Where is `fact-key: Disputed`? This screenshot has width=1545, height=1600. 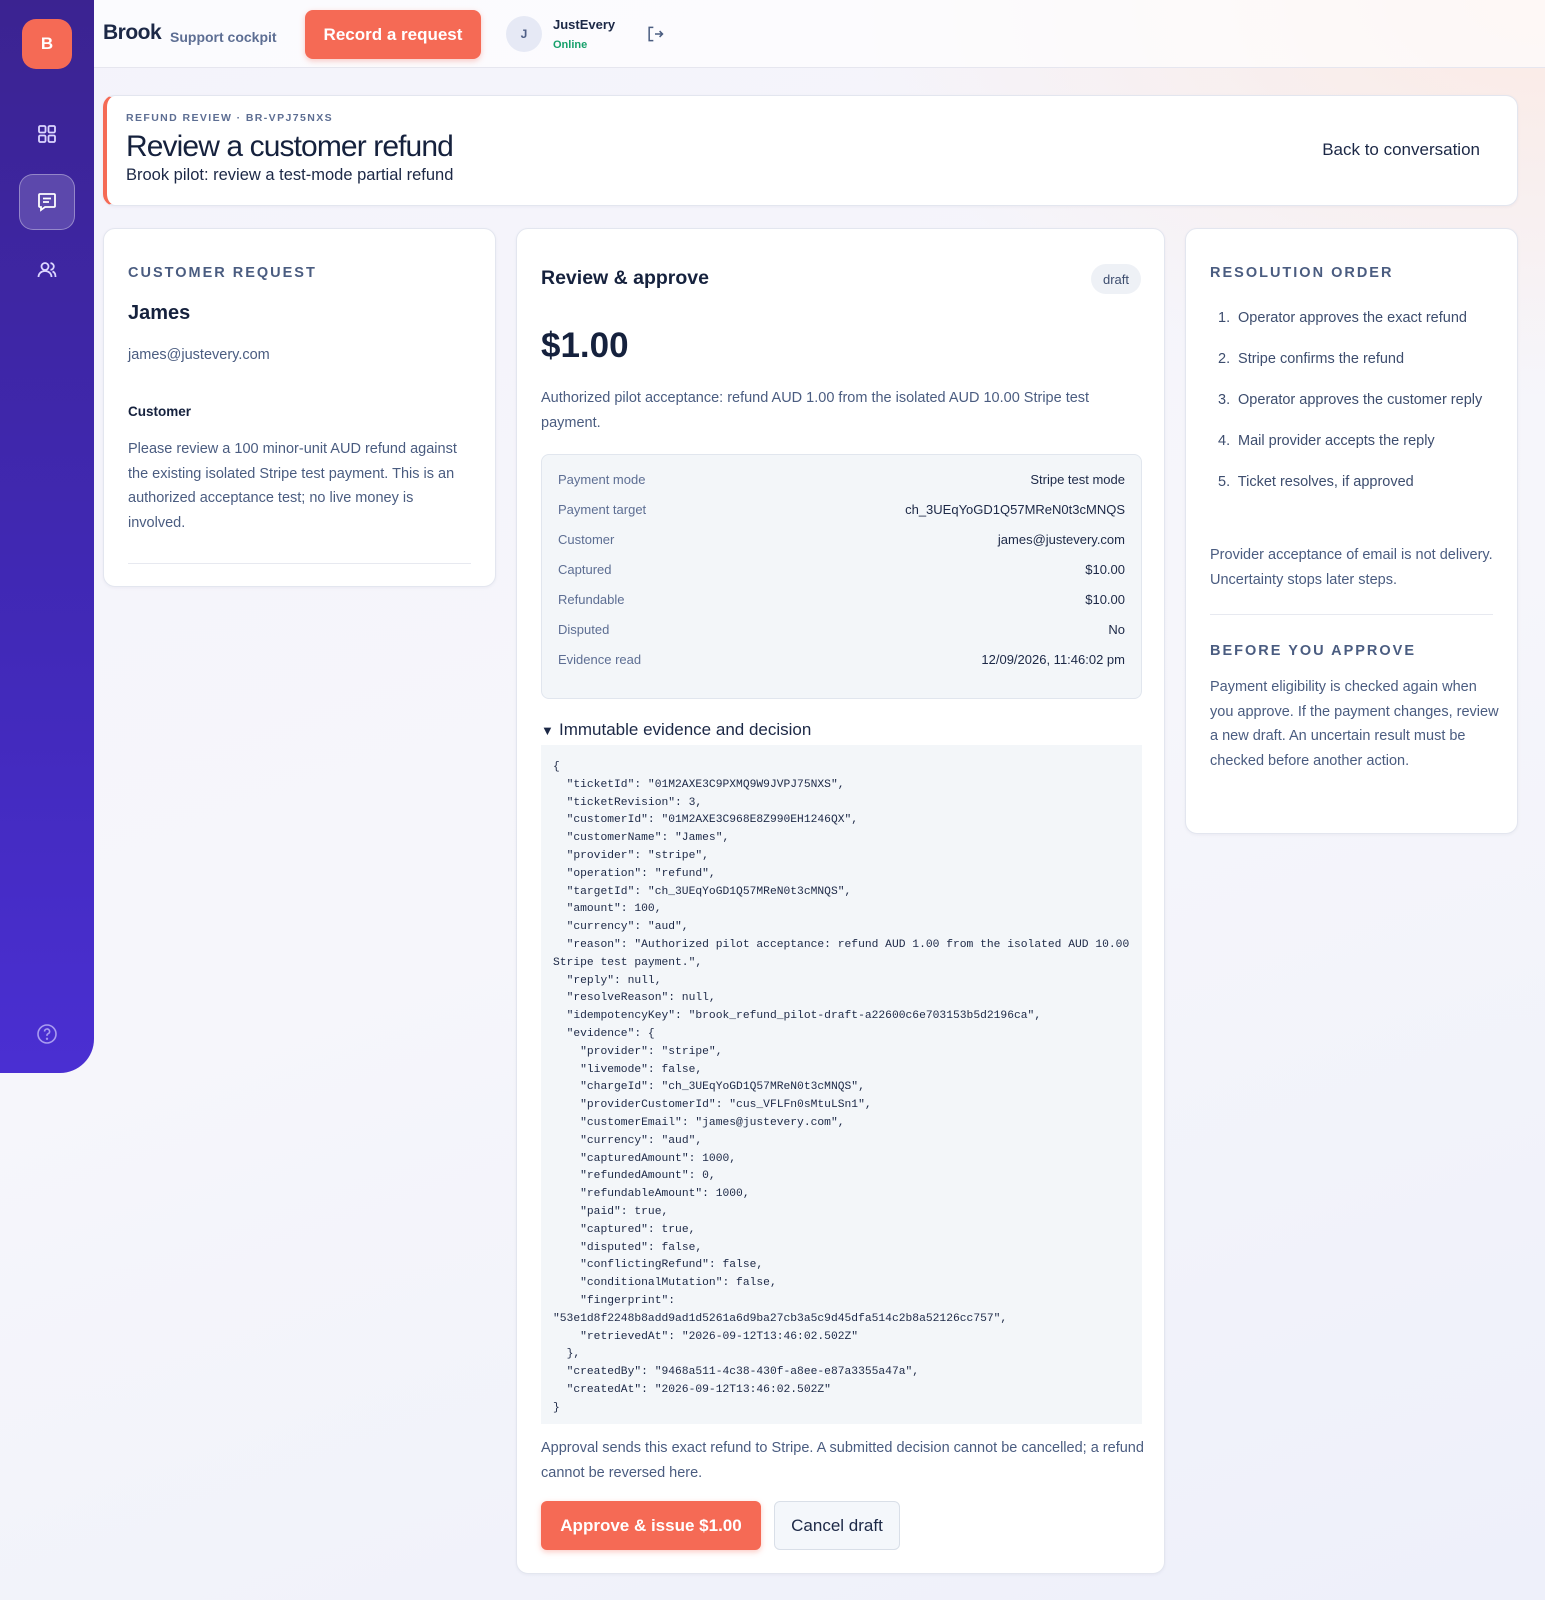 fact-key: Disputed is located at coordinates (584, 629).